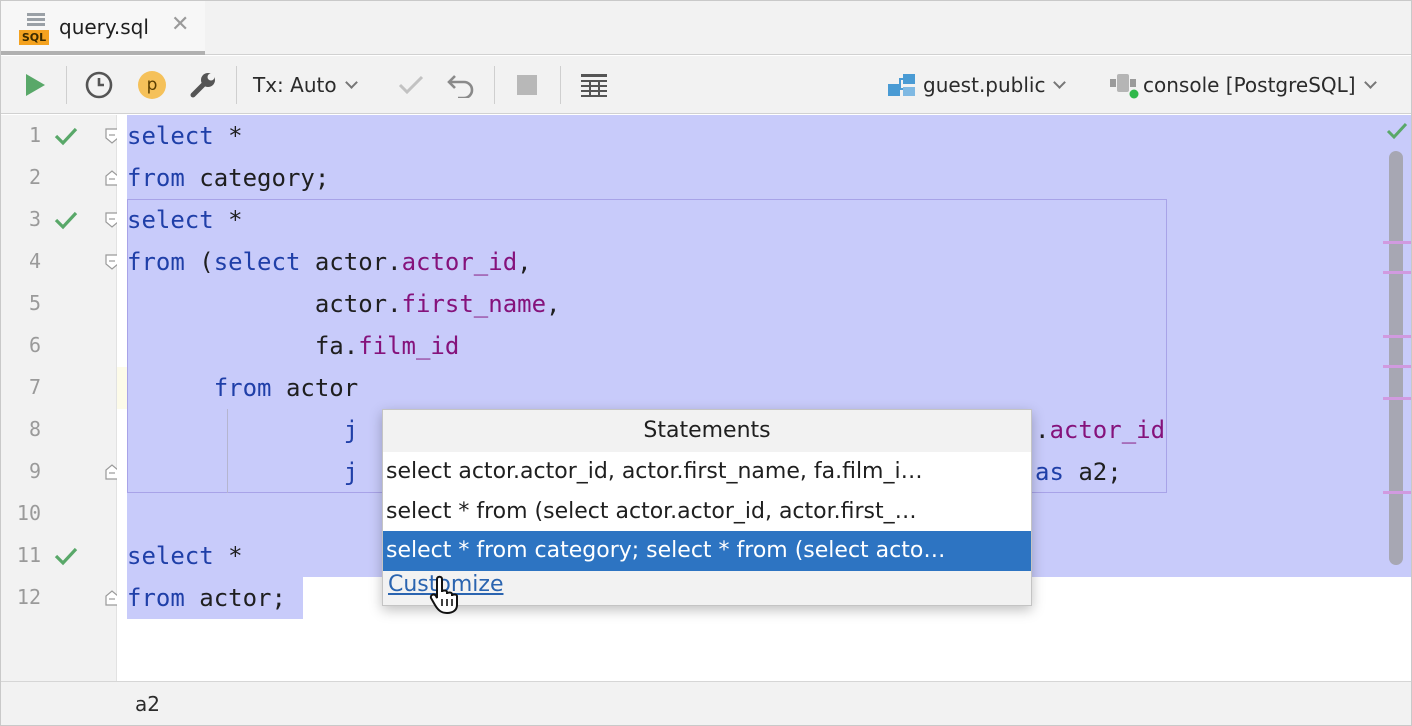  What do you see at coordinates (34, 29) in the screenshot?
I see `sql-file-icon: SQL` at bounding box center [34, 29].